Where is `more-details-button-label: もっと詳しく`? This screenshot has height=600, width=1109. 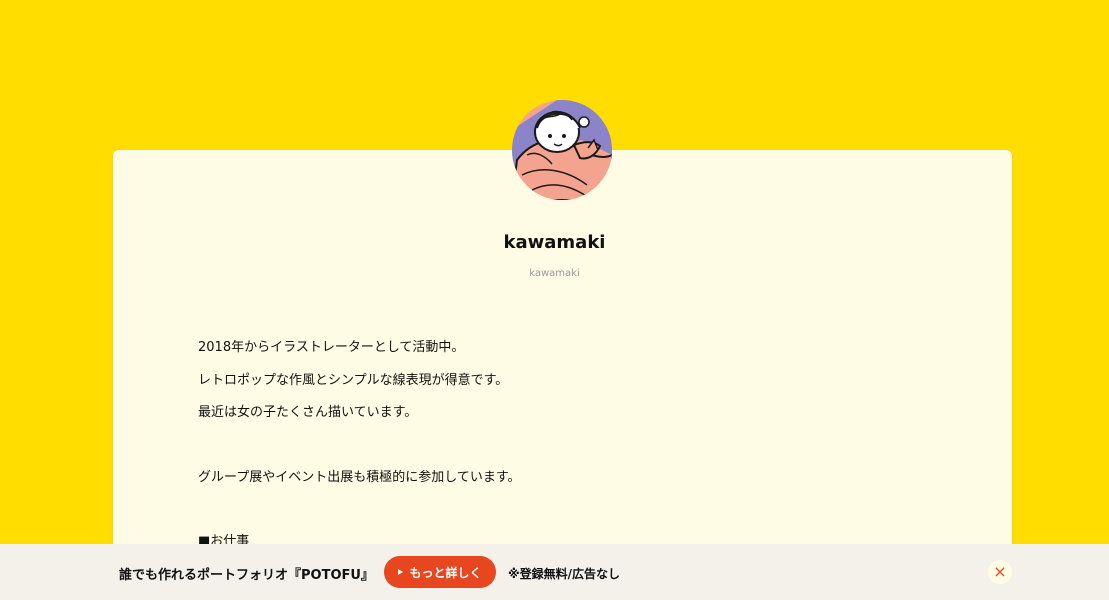 more-details-button-label: もっと詳しく is located at coordinates (445, 572).